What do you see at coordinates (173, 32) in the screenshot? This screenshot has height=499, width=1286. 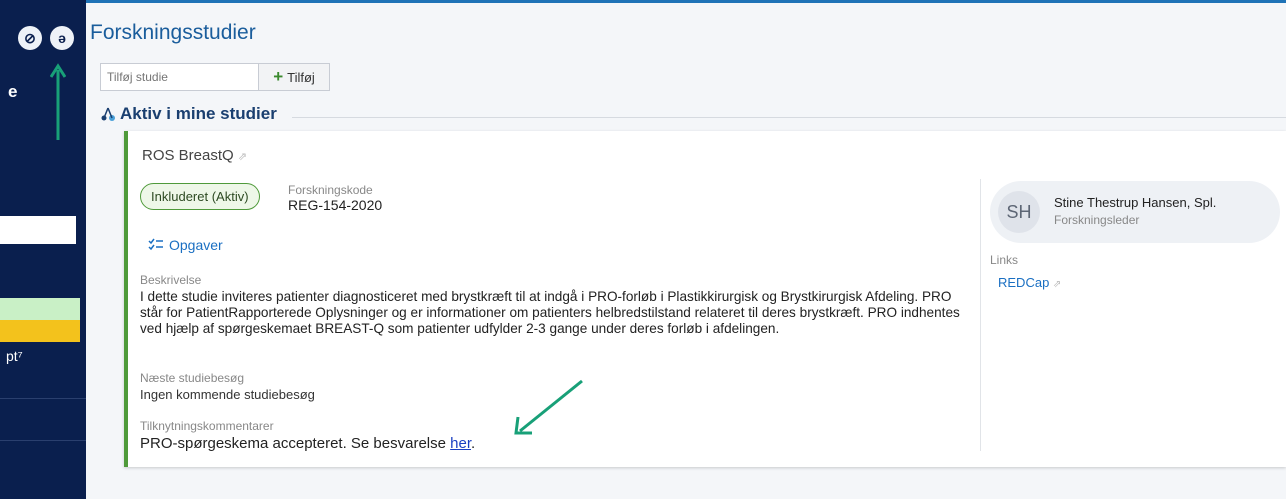 I see `page-title: Forskningsstudier` at bounding box center [173, 32].